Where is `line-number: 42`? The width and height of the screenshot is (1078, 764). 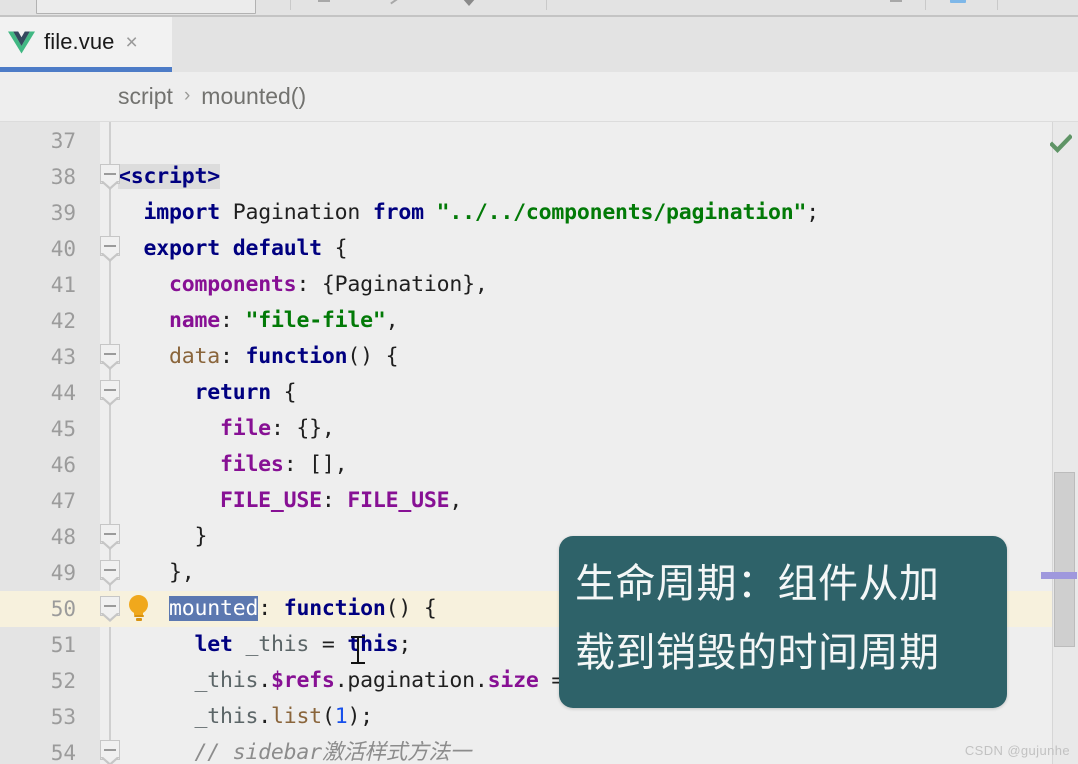 line-number: 42 is located at coordinates (63, 321).